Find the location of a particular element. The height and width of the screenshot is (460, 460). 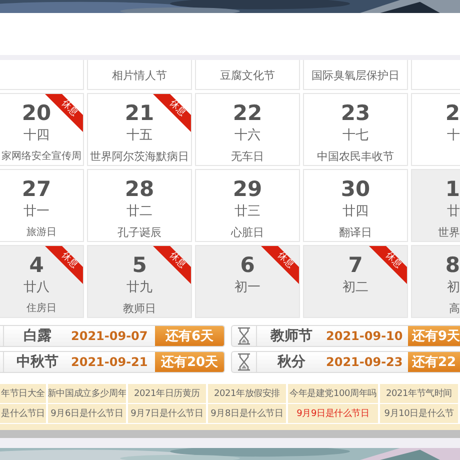

day-cell: 国际臭氧层保护日 is located at coordinates (355, 75).